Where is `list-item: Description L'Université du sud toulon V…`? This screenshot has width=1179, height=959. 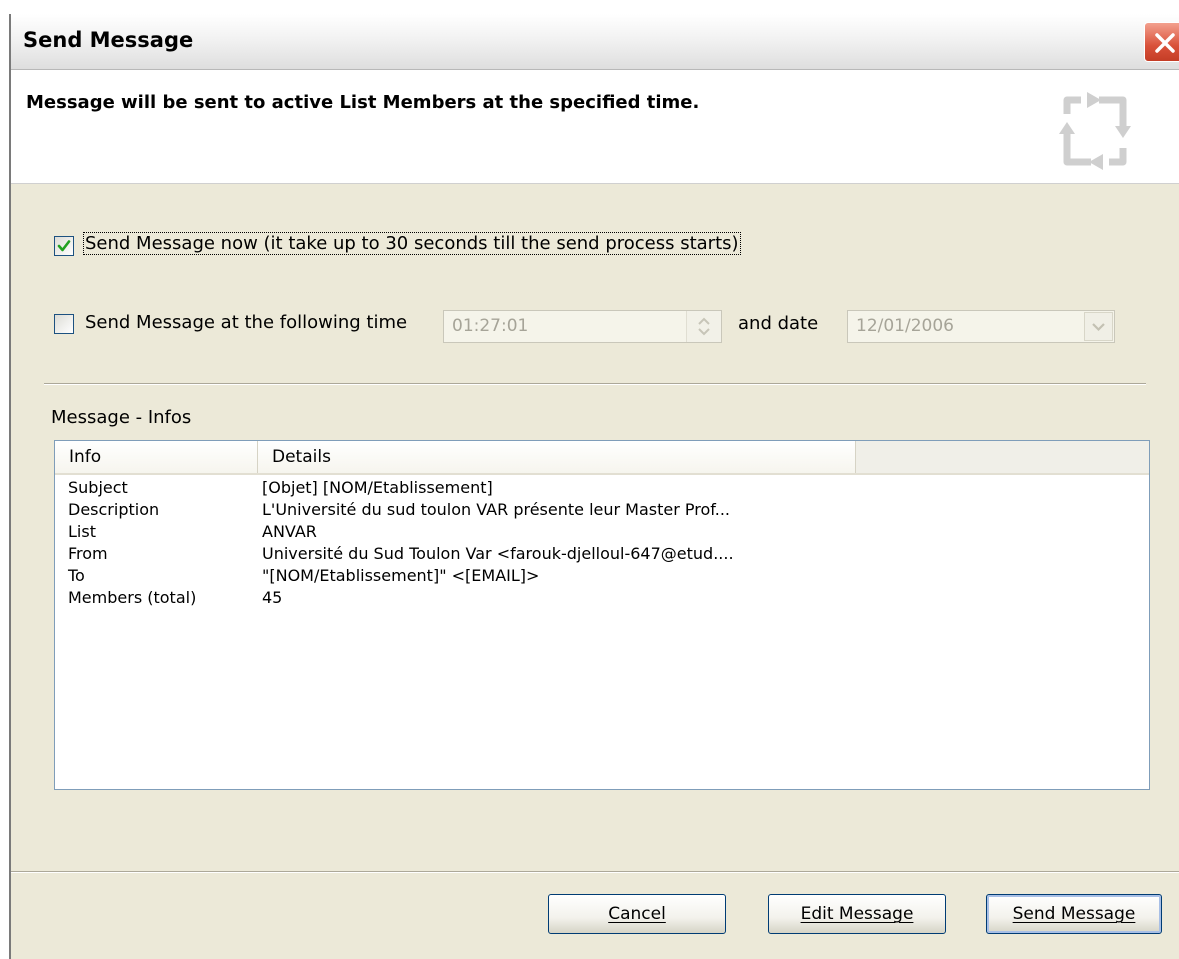
list-item: Description L'Université du sud toulon V… is located at coordinates (602, 510).